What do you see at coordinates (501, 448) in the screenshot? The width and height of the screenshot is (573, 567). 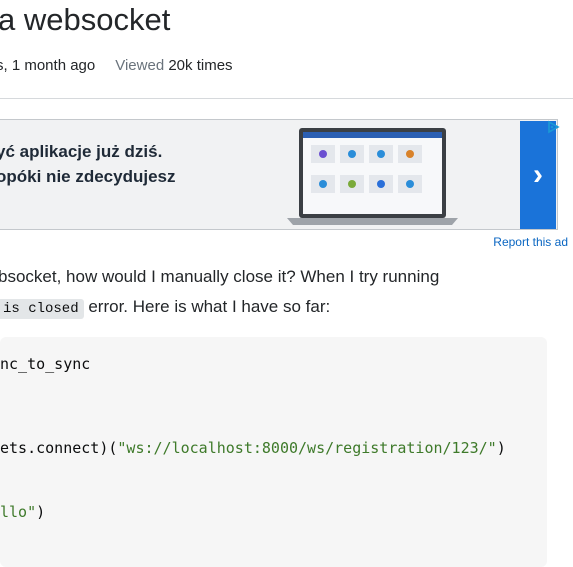 I see `code-line-2-suffix: )` at bounding box center [501, 448].